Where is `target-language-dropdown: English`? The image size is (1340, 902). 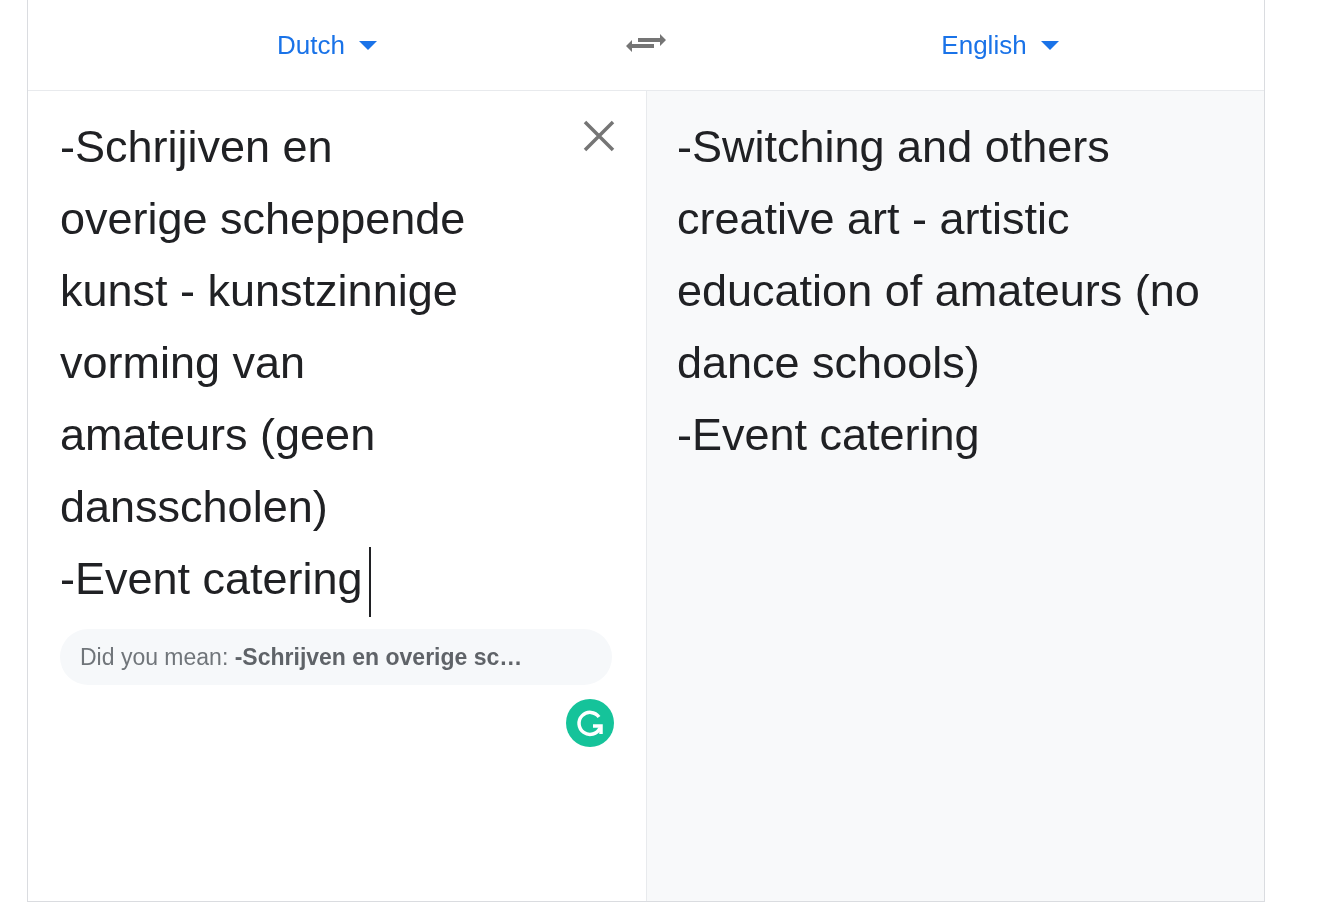
target-language-dropdown: English is located at coordinates (1000, 45).